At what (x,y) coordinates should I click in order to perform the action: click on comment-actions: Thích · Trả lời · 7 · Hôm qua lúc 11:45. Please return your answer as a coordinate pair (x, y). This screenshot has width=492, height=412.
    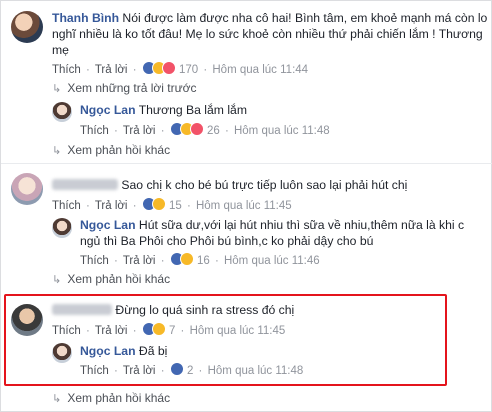
    Looking at the image, I should click on (168, 330).